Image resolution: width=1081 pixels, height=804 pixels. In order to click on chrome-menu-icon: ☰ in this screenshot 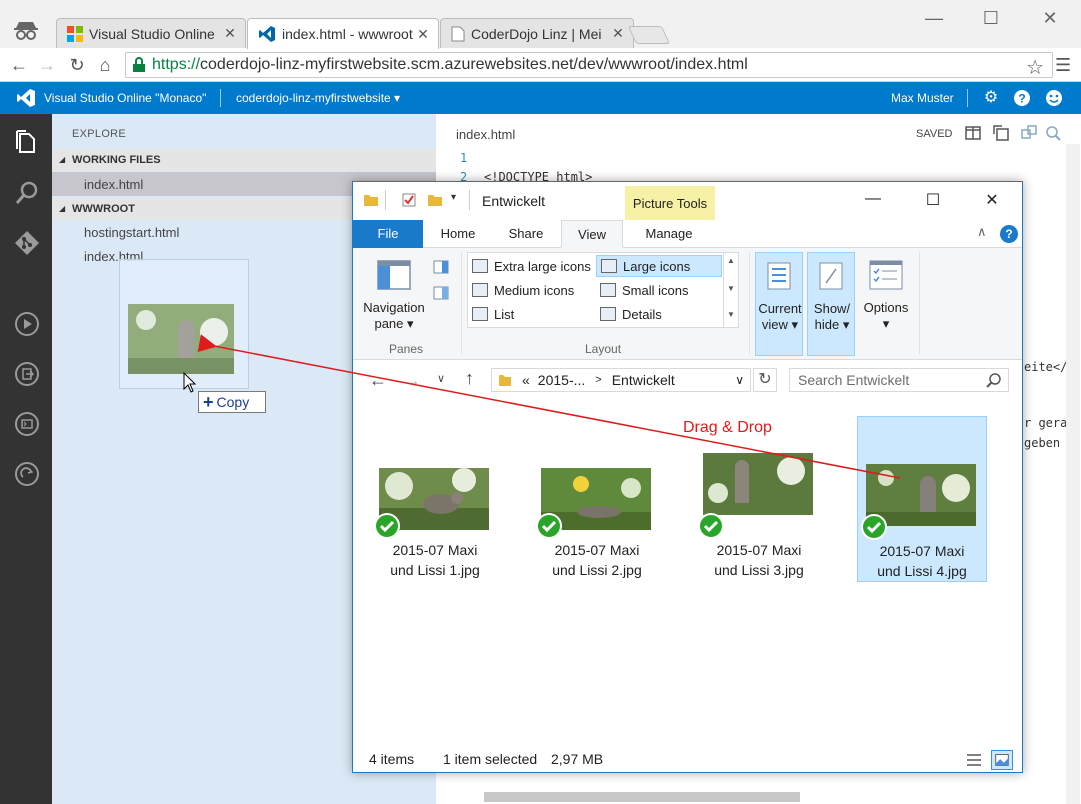, I will do `click(1063, 65)`.